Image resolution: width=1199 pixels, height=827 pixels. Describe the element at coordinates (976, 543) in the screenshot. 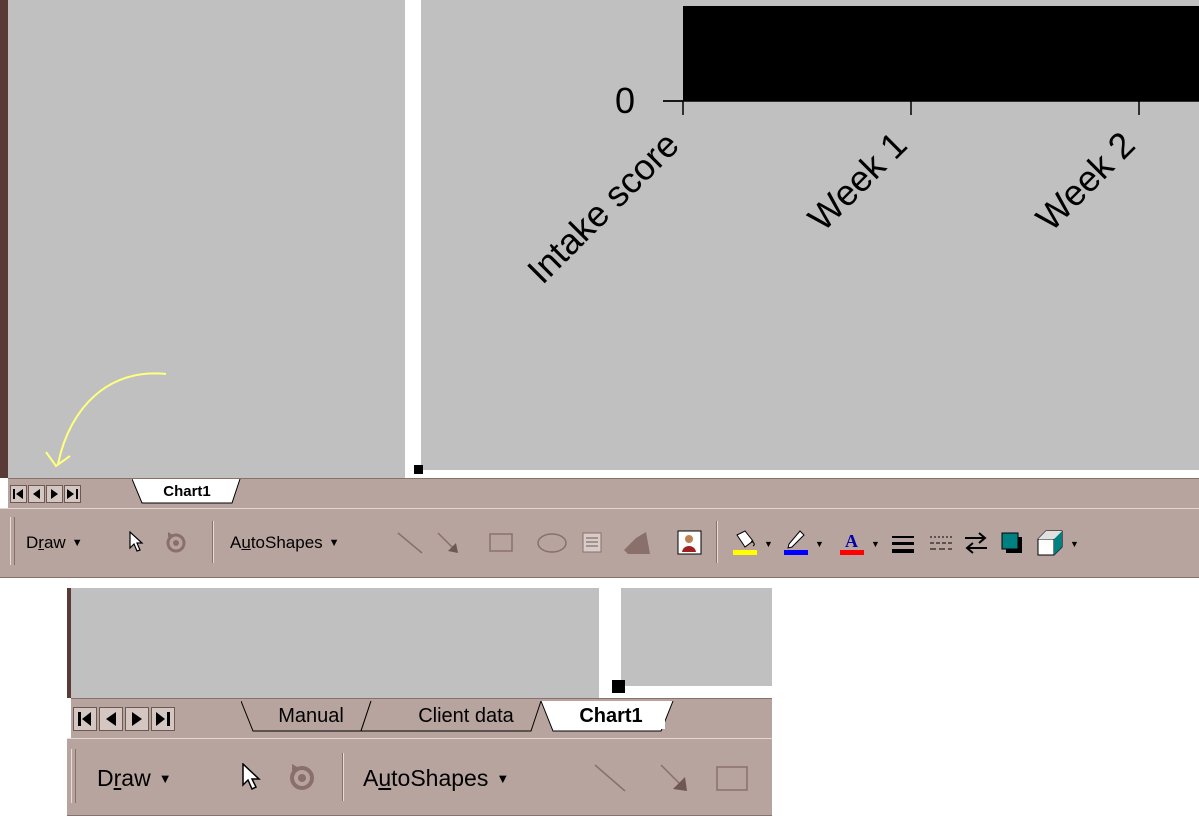

I see `arrow-style-icon` at that location.